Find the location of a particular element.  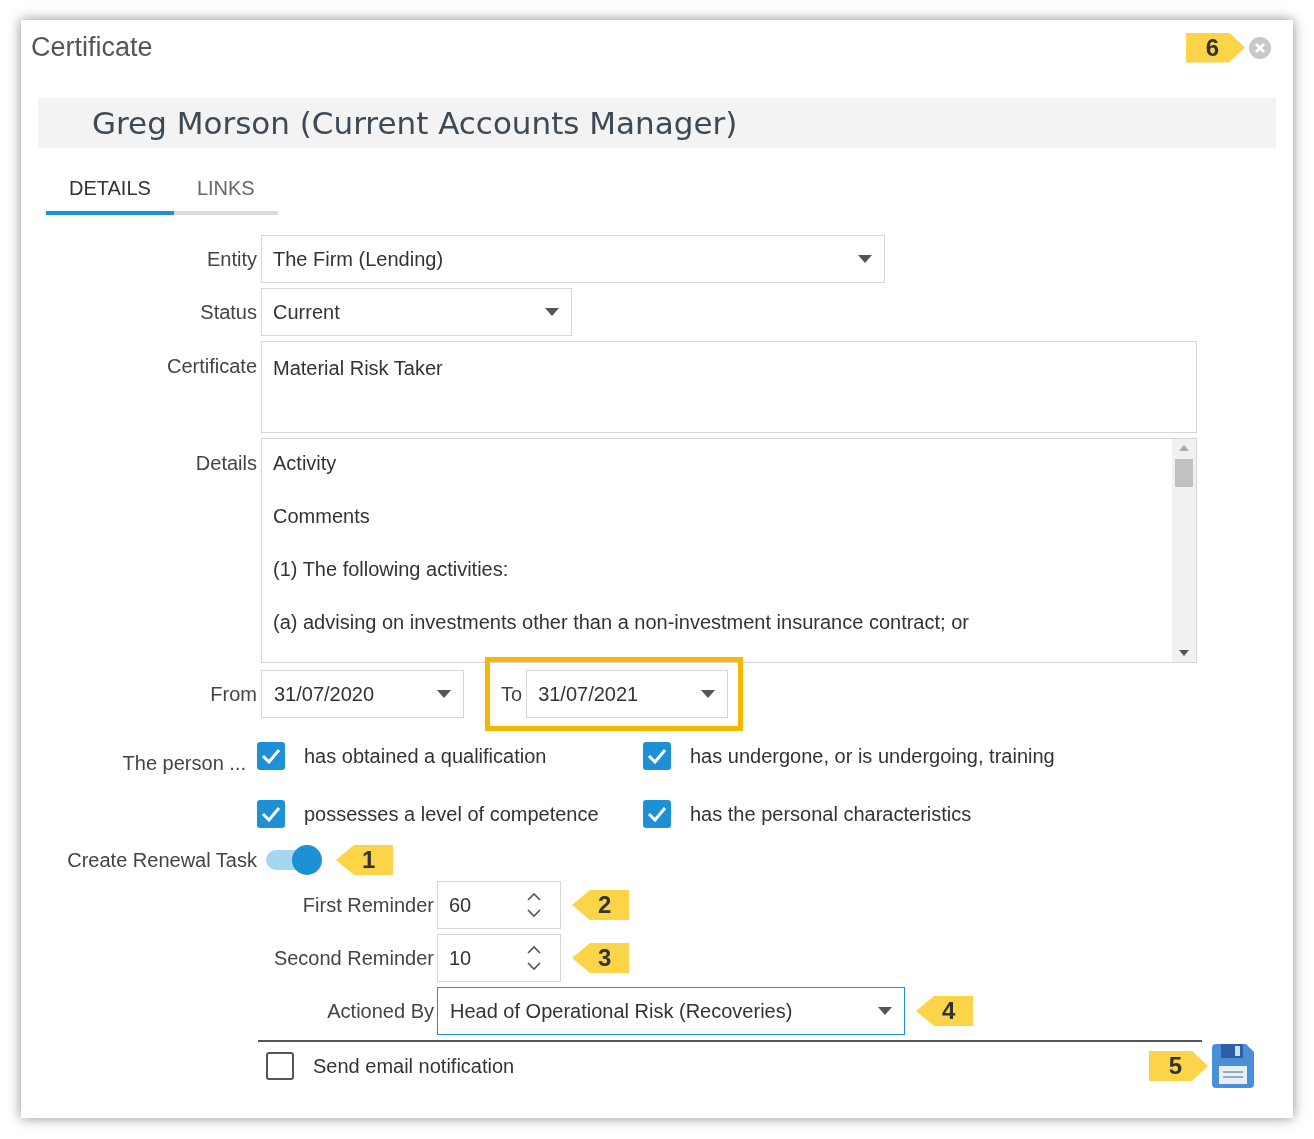

to-date-select: 31/07/2021 is located at coordinates (627, 694).